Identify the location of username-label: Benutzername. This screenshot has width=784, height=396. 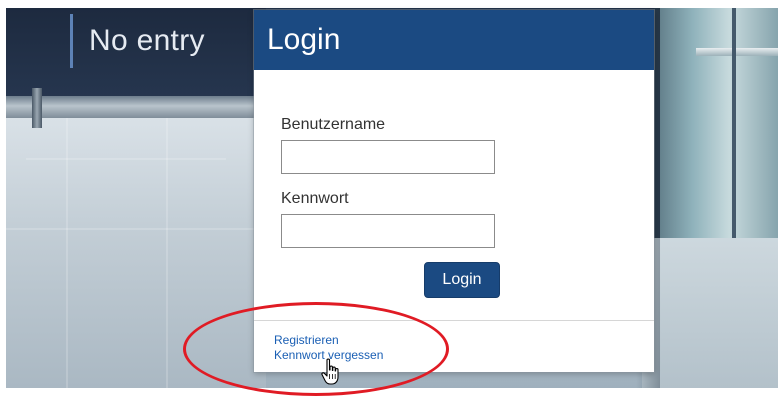
(333, 124).